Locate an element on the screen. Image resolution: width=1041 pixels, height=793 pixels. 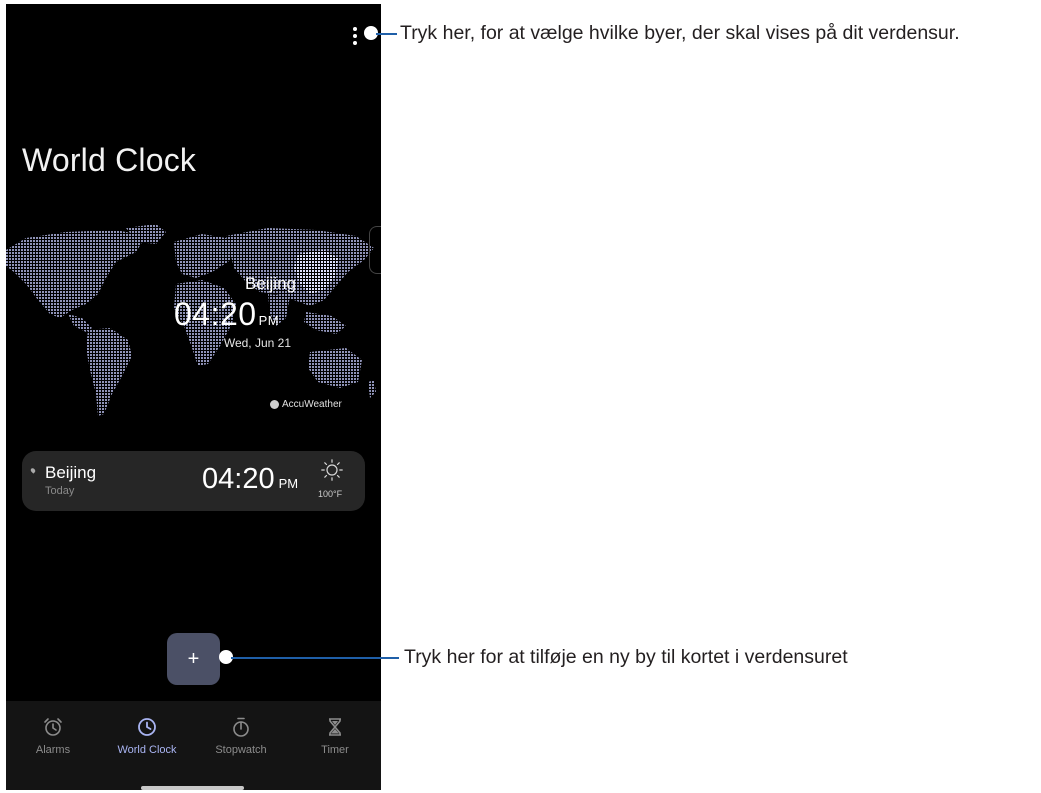
map-city-name: Beijing is located at coordinates (270, 283).